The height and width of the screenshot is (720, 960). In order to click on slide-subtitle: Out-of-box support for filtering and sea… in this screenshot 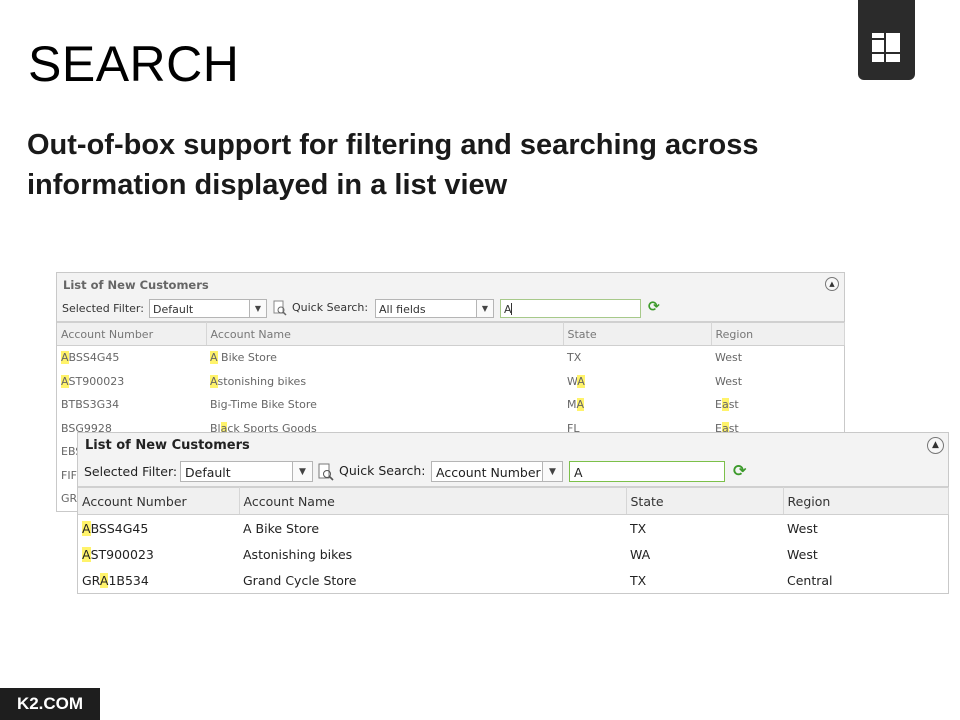, I will do `click(393, 165)`.